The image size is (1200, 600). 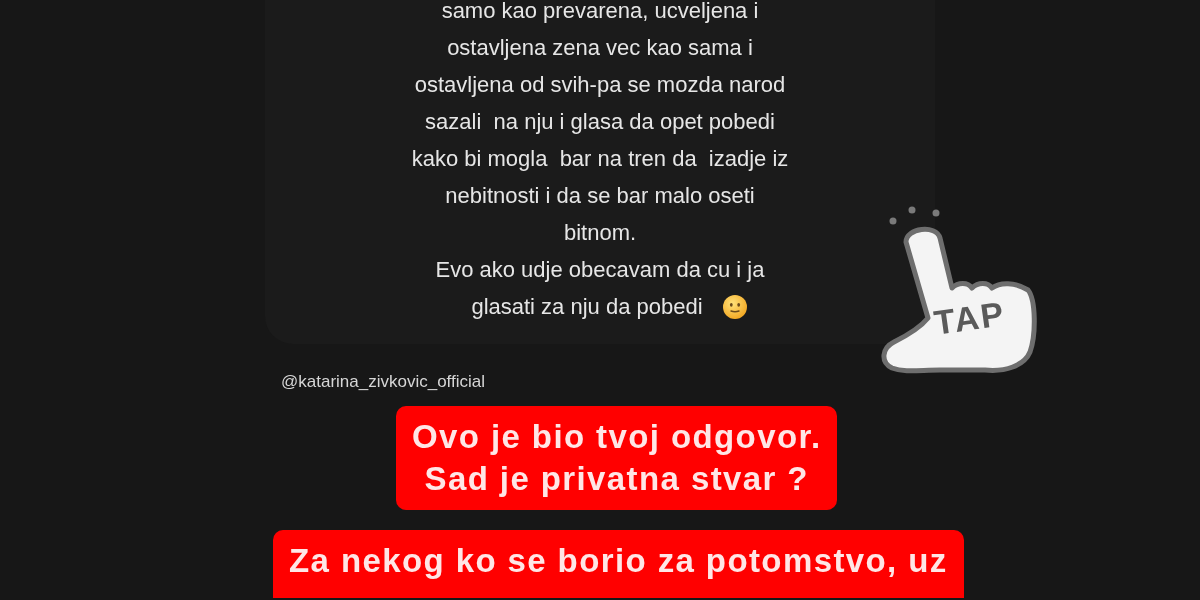 What do you see at coordinates (600, 123) in the screenshot?
I see `question-text: samo kao prevarena, ucveljena i ostavljena zena vec kao sama i ostavljena od svih-pa se mozda narod sazali na nju i glasa da opet pobedi kako bi mogla bar na tren da izadje iz nebitnosti i da se bar malo oseti bitnom.` at bounding box center [600, 123].